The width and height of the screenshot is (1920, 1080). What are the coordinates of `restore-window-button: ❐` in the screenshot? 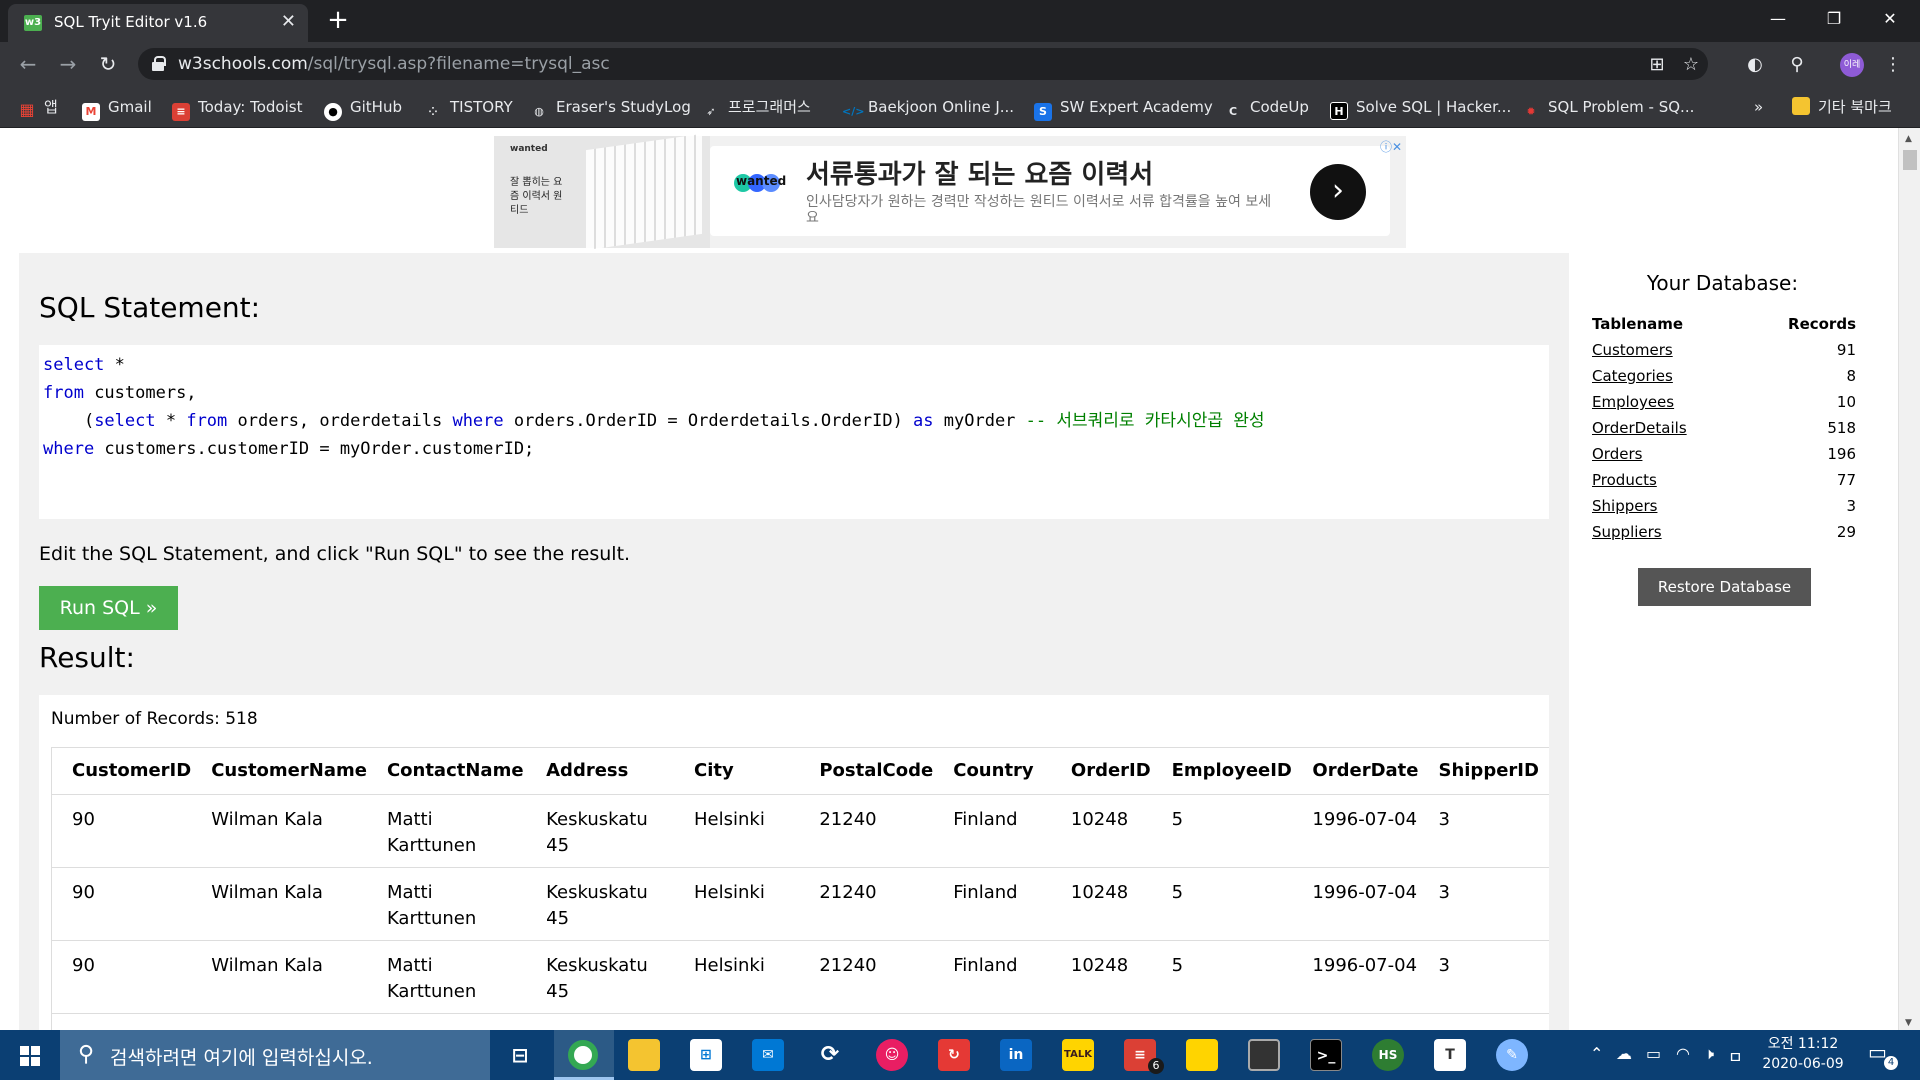 It's located at (1834, 20).